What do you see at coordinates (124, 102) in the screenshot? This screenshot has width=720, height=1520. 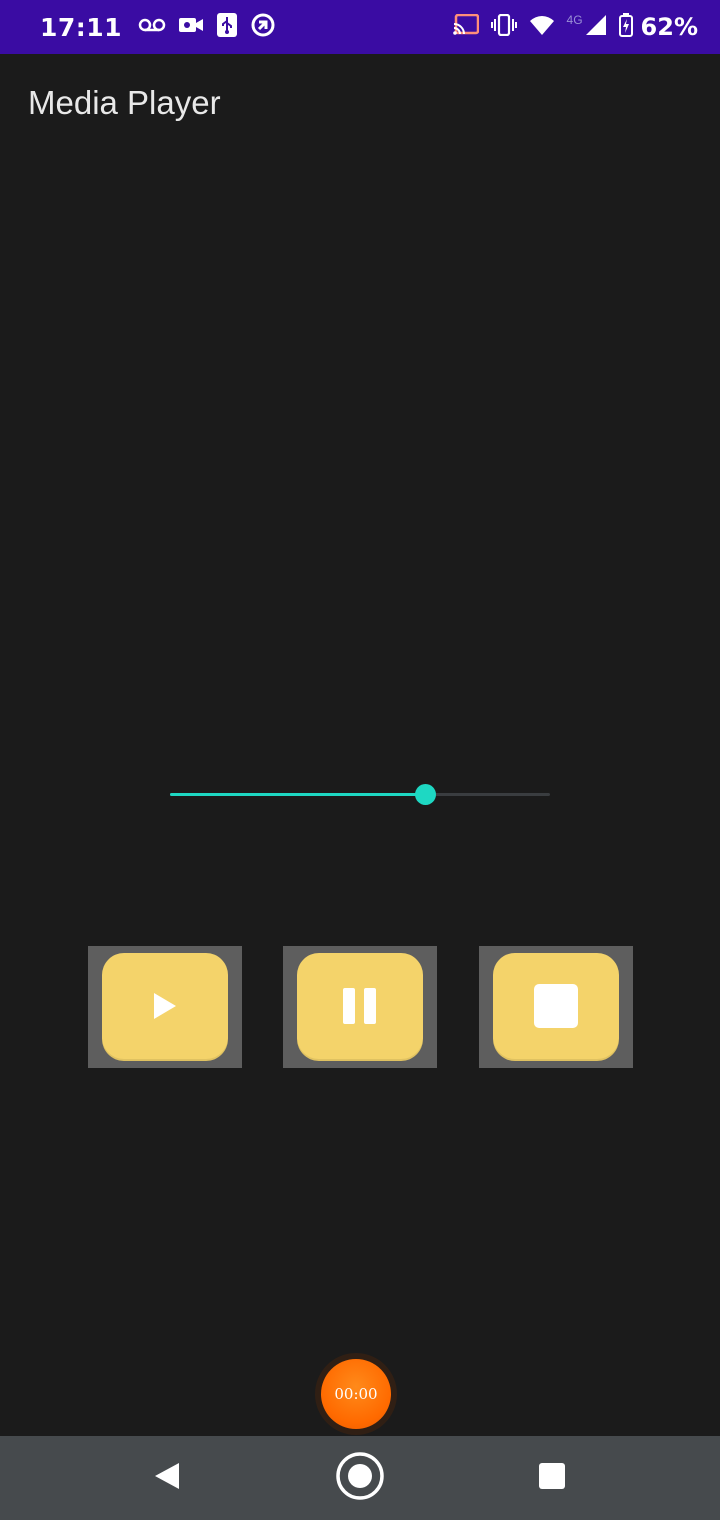 I see `page-title: Media Player` at bounding box center [124, 102].